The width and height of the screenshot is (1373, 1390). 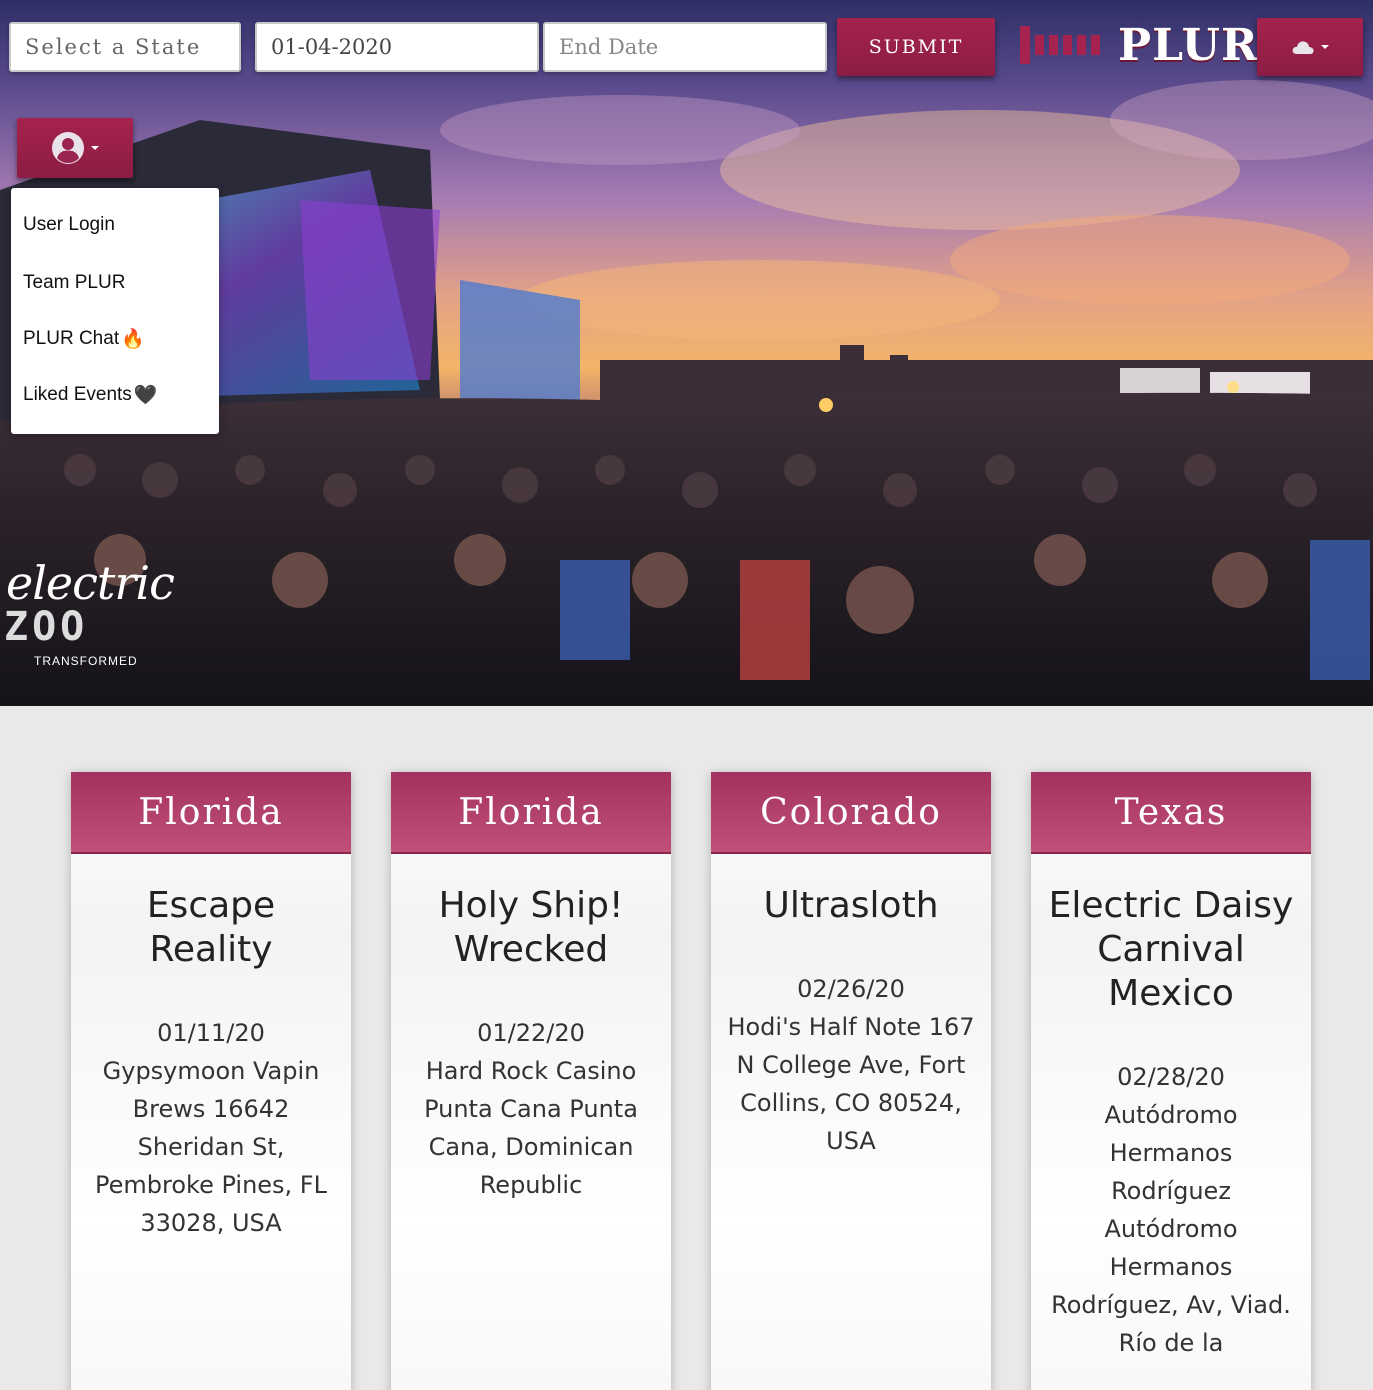 What do you see at coordinates (531, 927) in the screenshot?
I see `event-name: Holy Ship! Wrecked` at bounding box center [531, 927].